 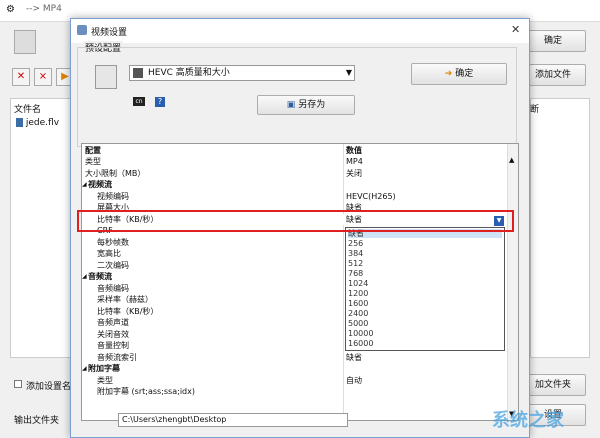 I want to click on dropdown-option: 1200, so click(x=425, y=293).